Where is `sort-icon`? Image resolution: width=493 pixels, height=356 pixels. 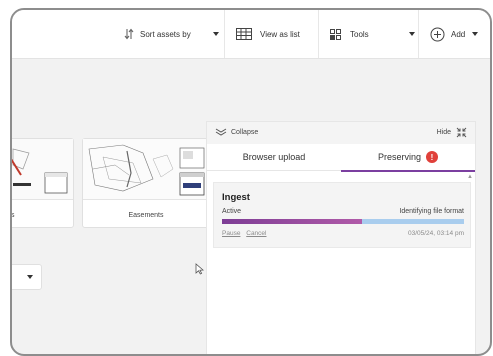
sort-icon is located at coordinates (129, 34).